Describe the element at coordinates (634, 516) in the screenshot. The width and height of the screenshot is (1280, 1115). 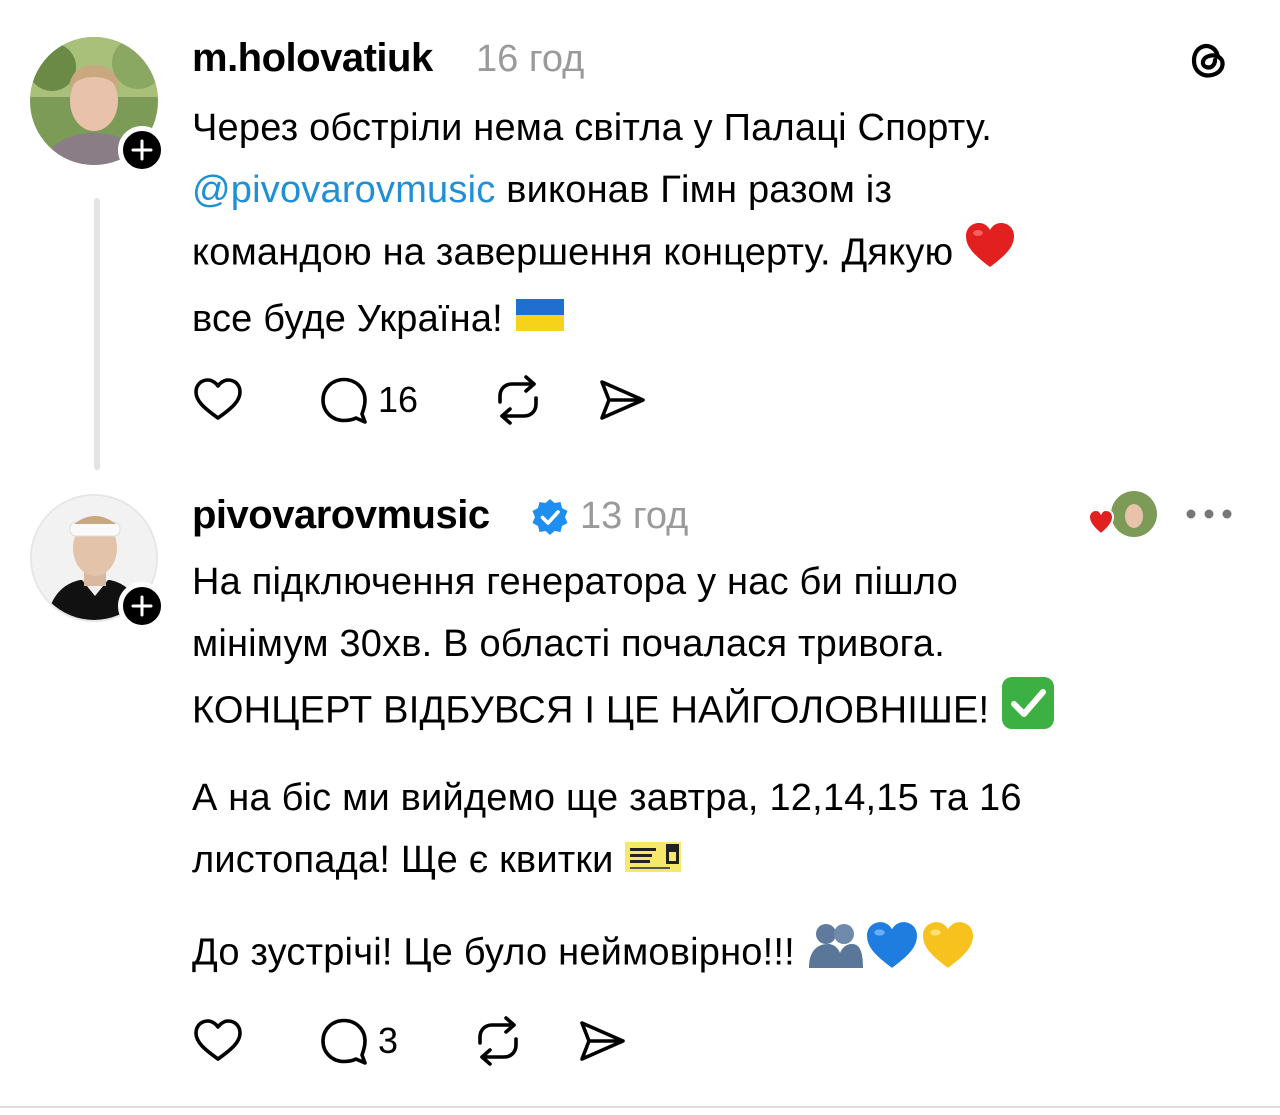
I see `post-time: 13 год` at that location.